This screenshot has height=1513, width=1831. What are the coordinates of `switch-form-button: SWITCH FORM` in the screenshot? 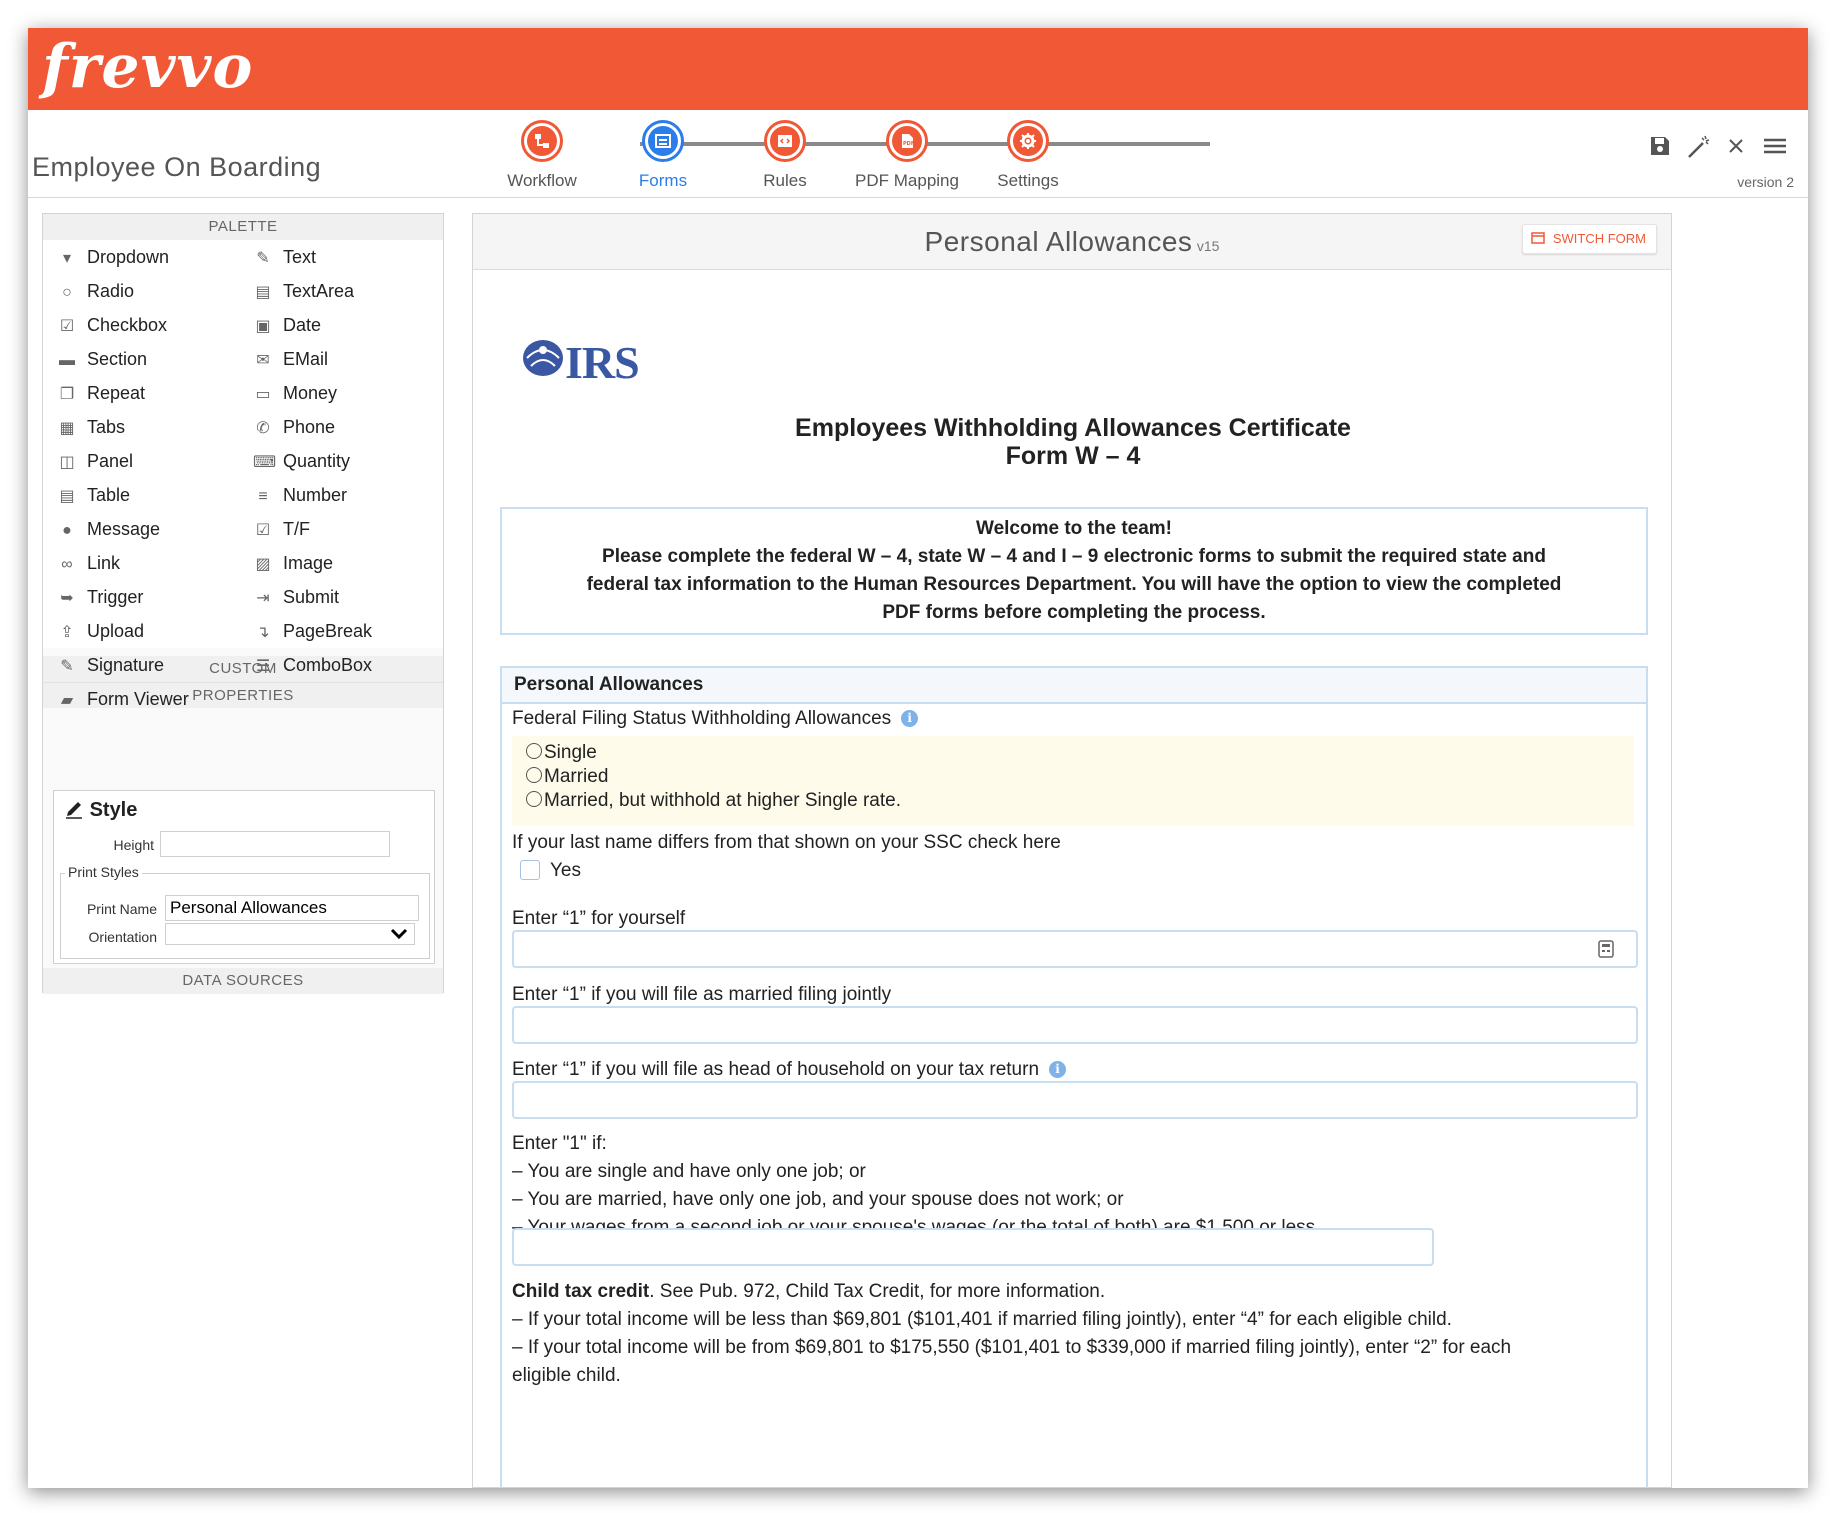 It's located at (1589, 239).